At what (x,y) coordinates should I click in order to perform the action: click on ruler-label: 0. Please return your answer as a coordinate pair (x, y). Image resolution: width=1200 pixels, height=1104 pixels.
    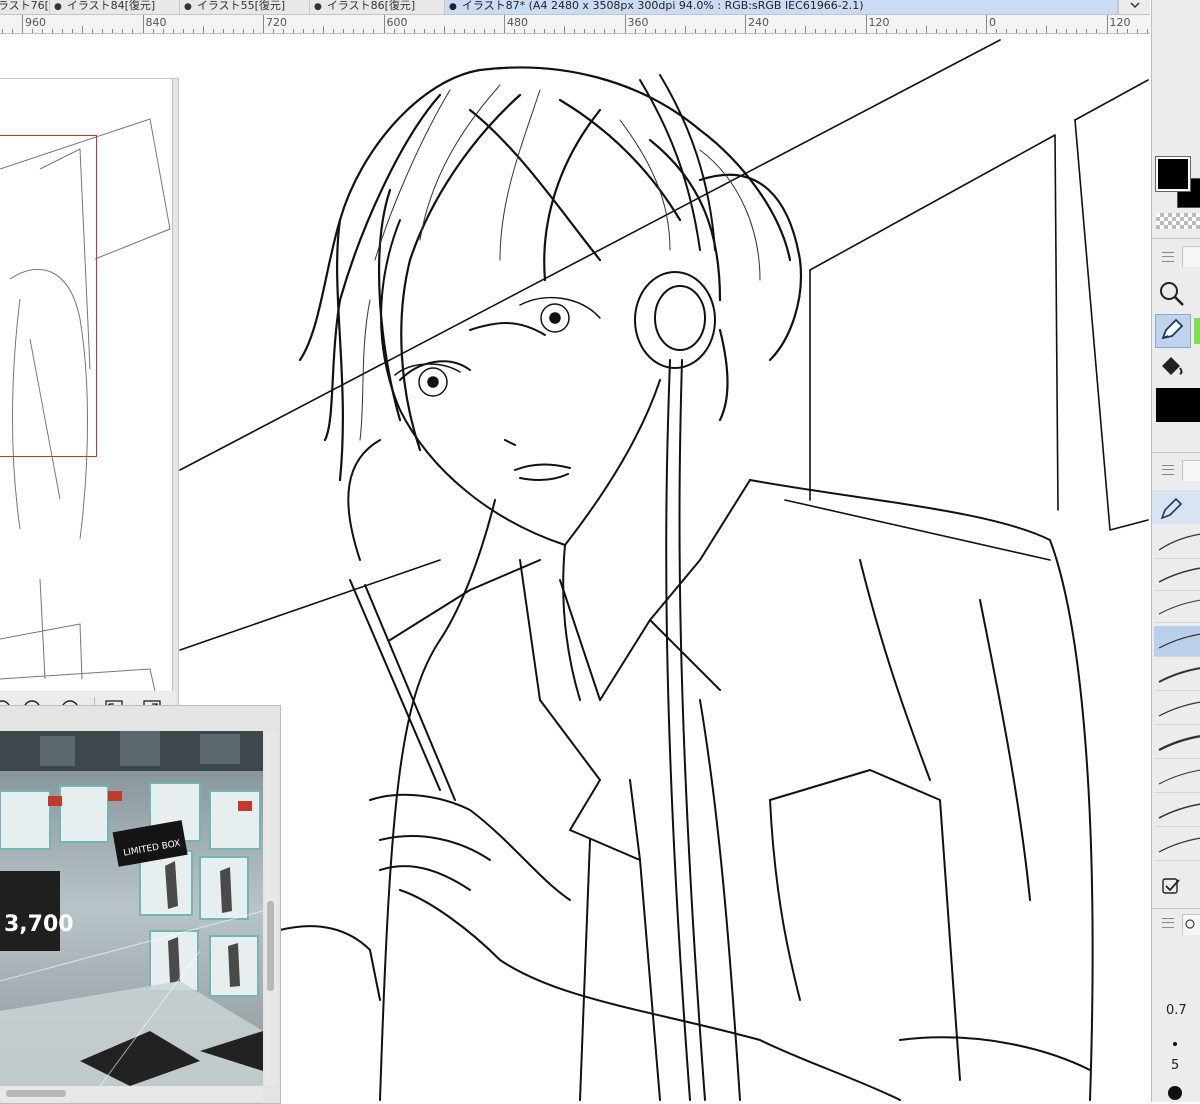
    Looking at the image, I should click on (992, 22).